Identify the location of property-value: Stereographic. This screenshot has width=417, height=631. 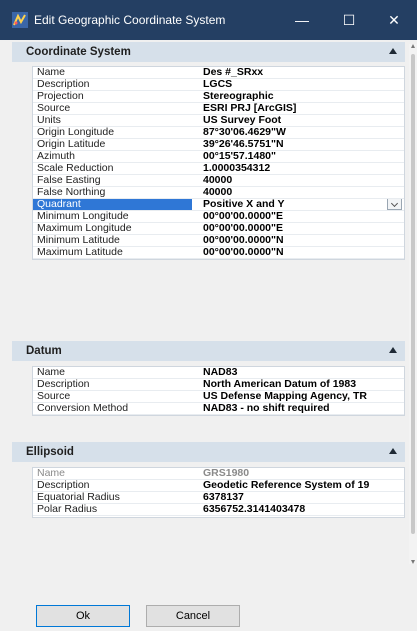
(238, 96).